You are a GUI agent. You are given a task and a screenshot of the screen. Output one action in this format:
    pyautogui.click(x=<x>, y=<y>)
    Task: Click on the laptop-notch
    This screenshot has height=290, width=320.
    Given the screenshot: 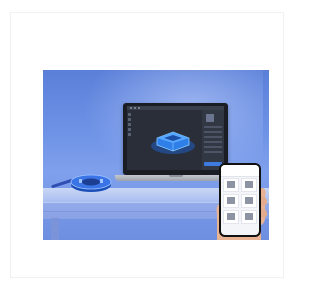 What is the action you would take?
    pyautogui.click(x=176, y=176)
    